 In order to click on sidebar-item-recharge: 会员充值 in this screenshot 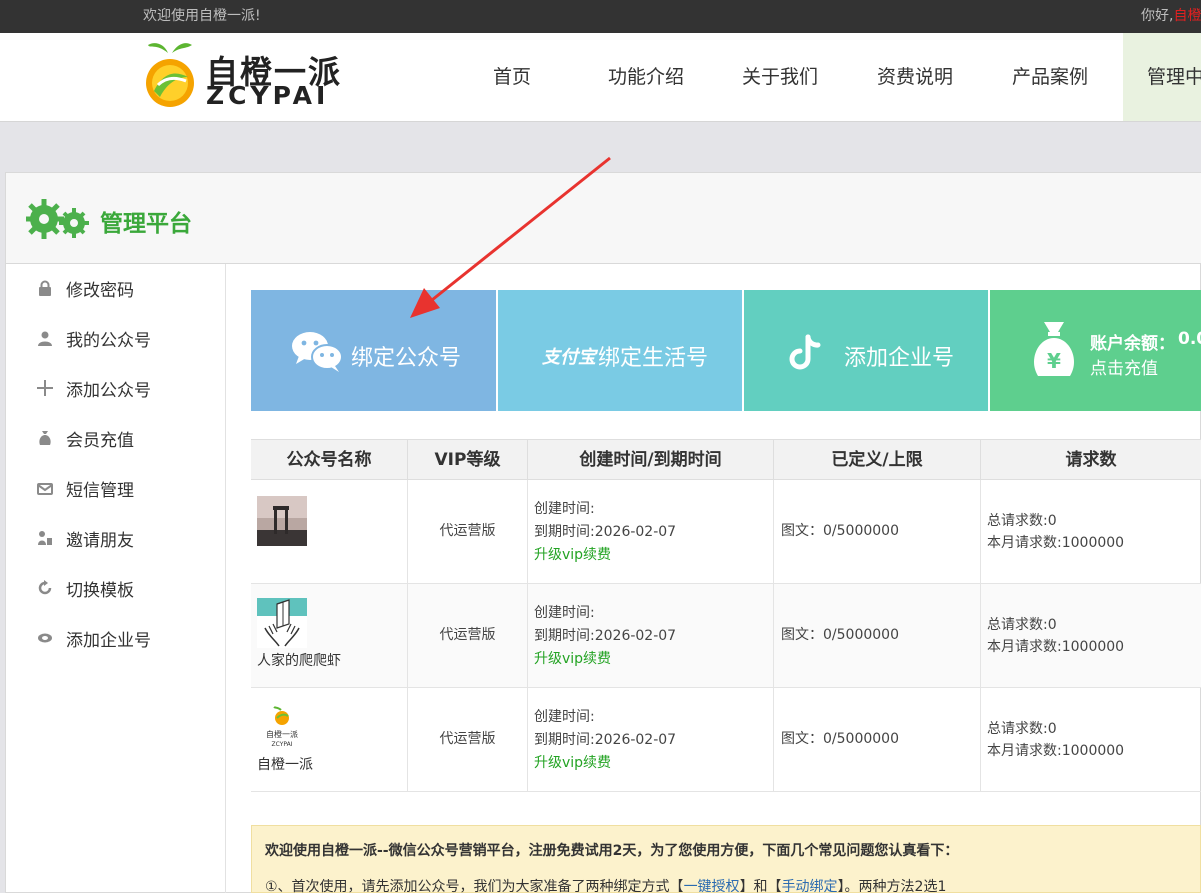, I will do `click(115, 439)`.